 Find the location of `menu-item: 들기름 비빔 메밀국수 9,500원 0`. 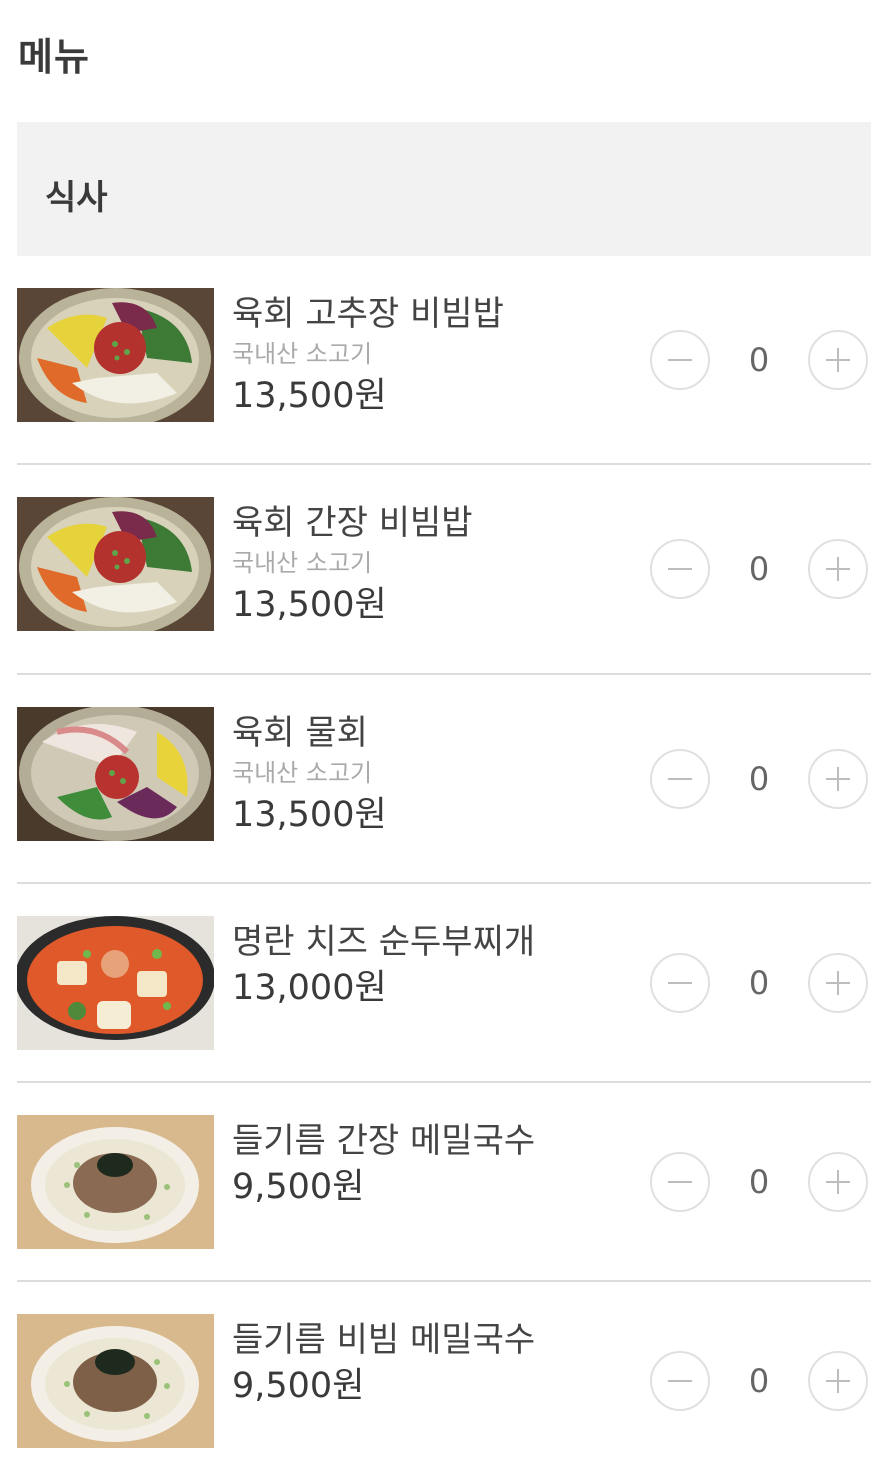

menu-item: 들기름 비빔 메밀국수 9,500원 0 is located at coordinates (444, 1377).